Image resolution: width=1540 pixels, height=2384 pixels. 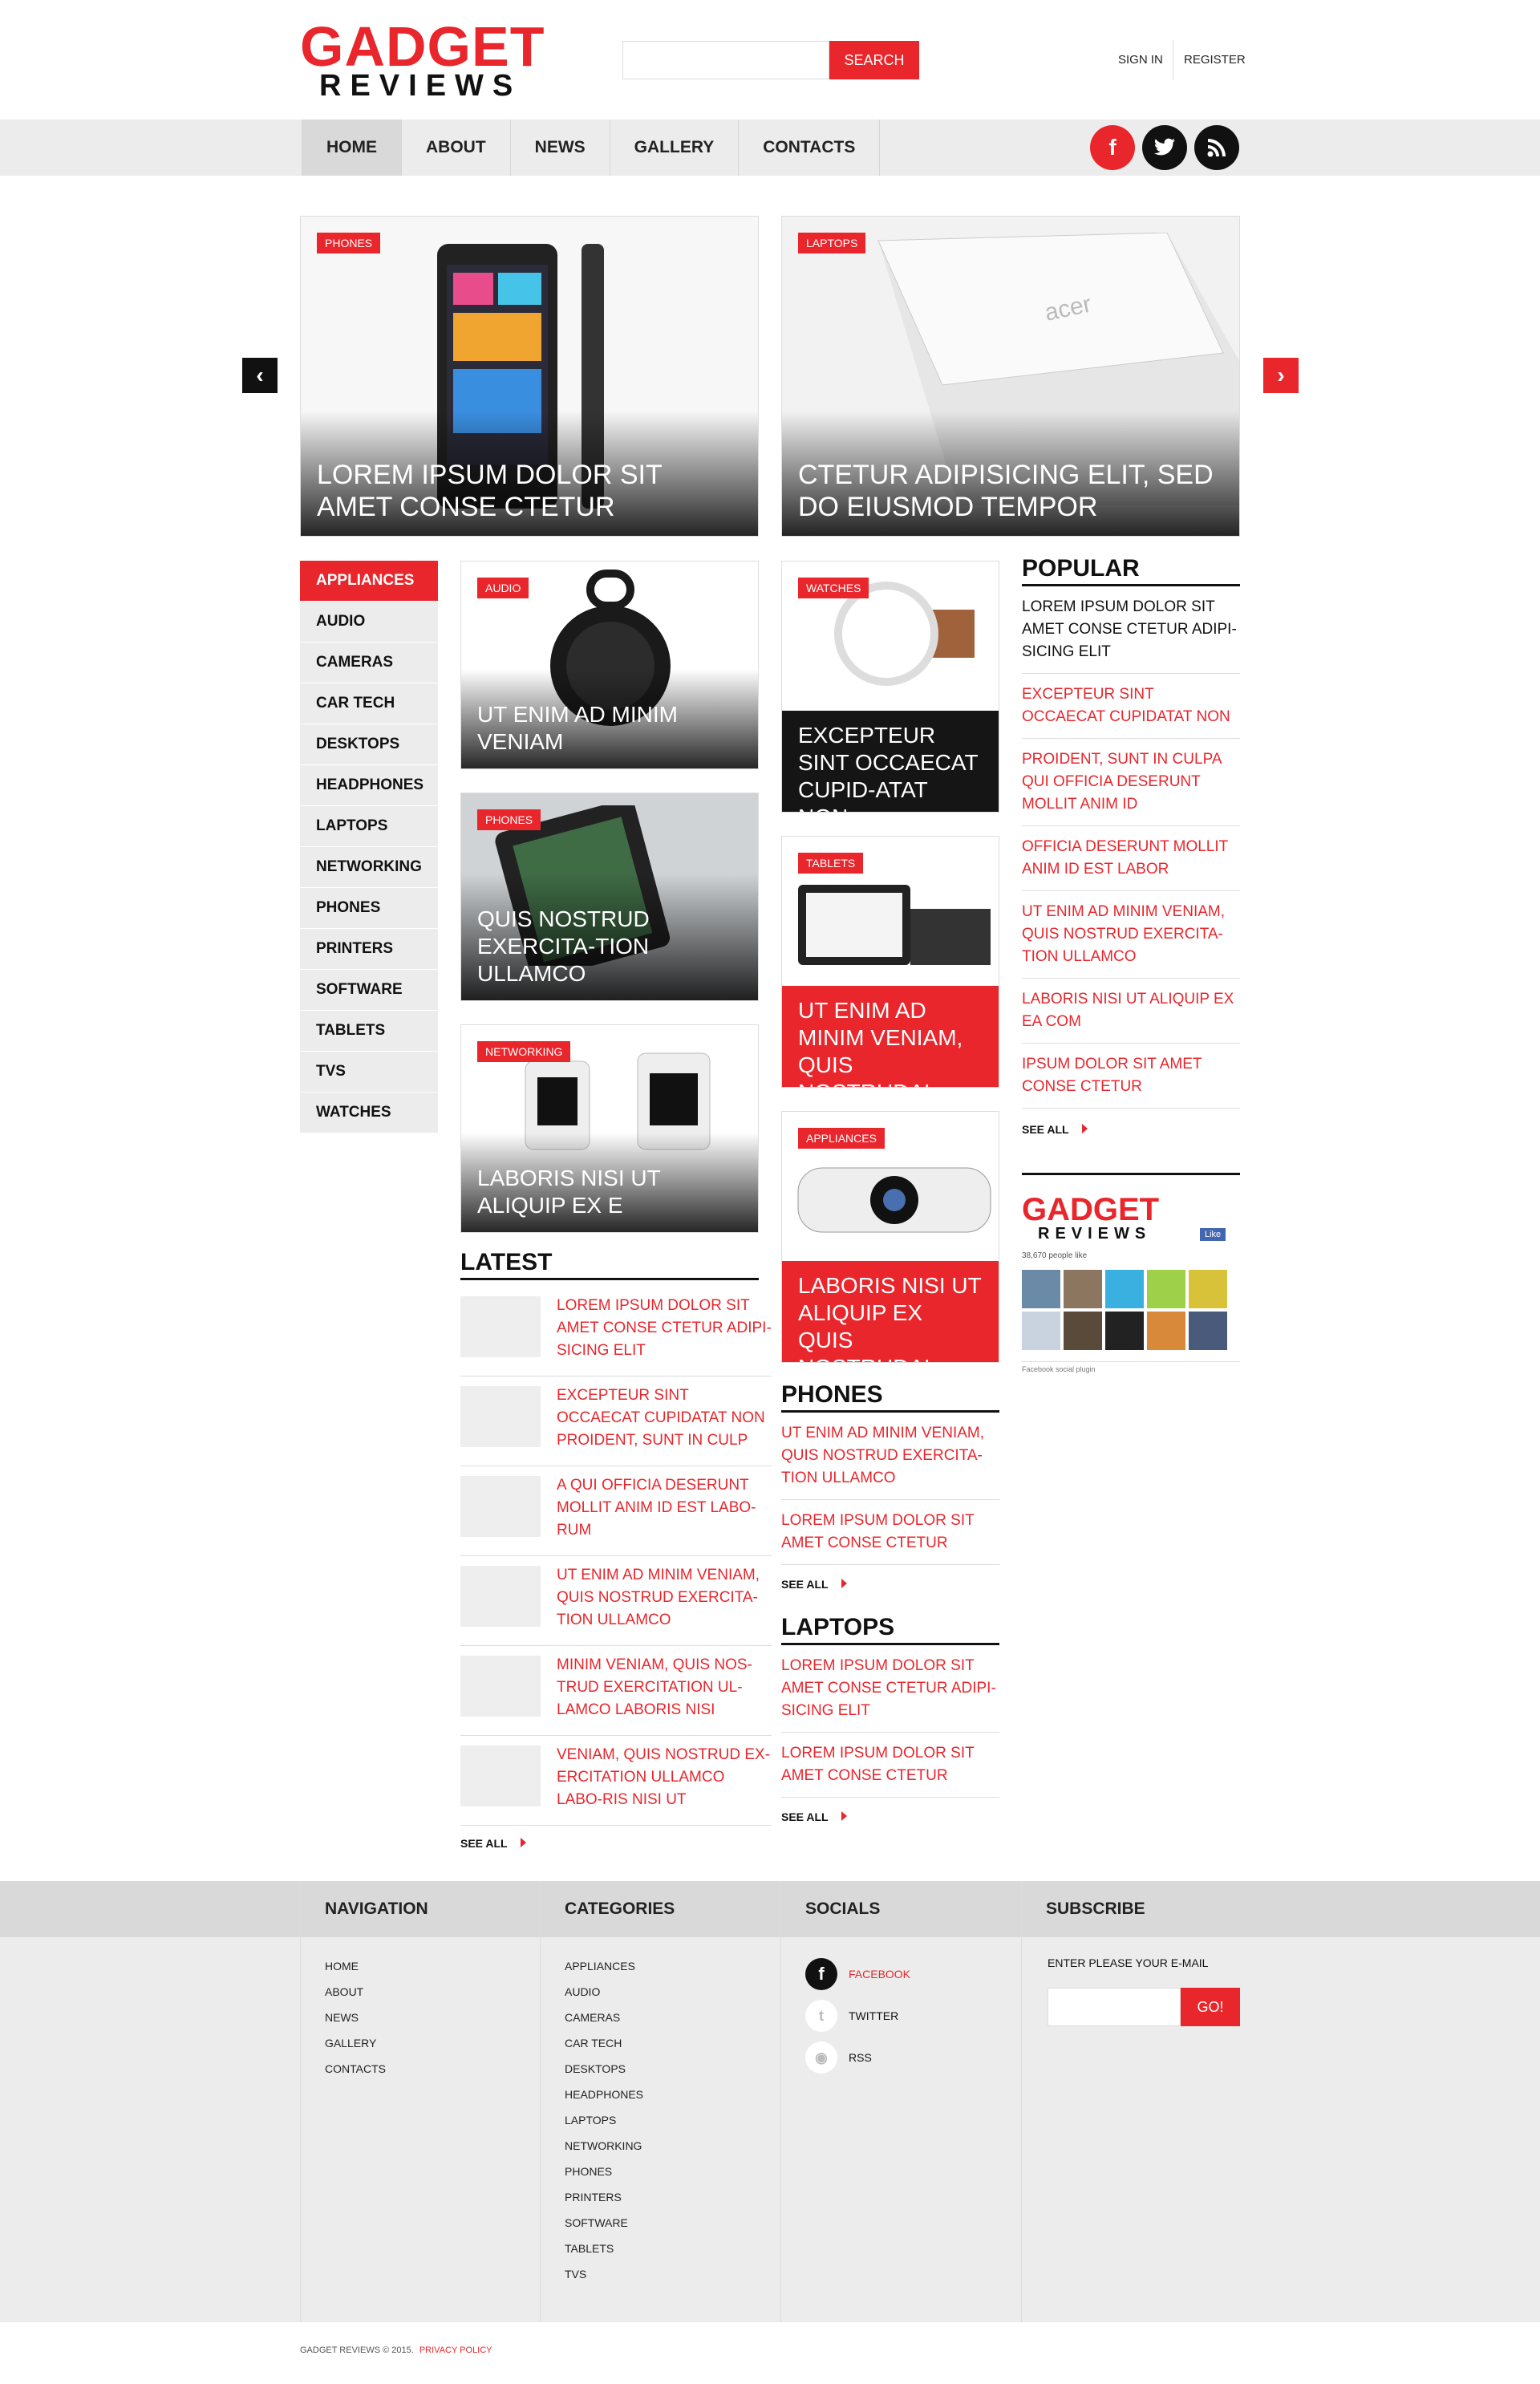 What do you see at coordinates (369, 826) in the screenshot?
I see `category-item: LAPTOPS` at bounding box center [369, 826].